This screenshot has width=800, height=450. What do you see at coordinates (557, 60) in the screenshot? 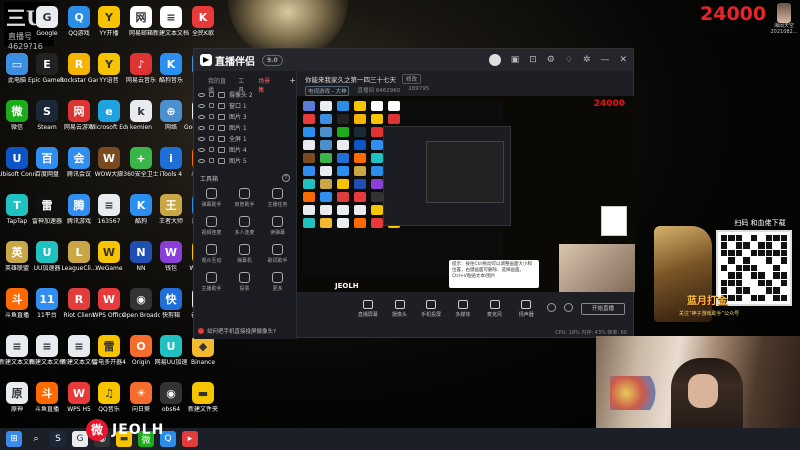
I see `window-controls: ▣ ⊡ ⚙ ♢ ✲ — ✕` at bounding box center [557, 60].